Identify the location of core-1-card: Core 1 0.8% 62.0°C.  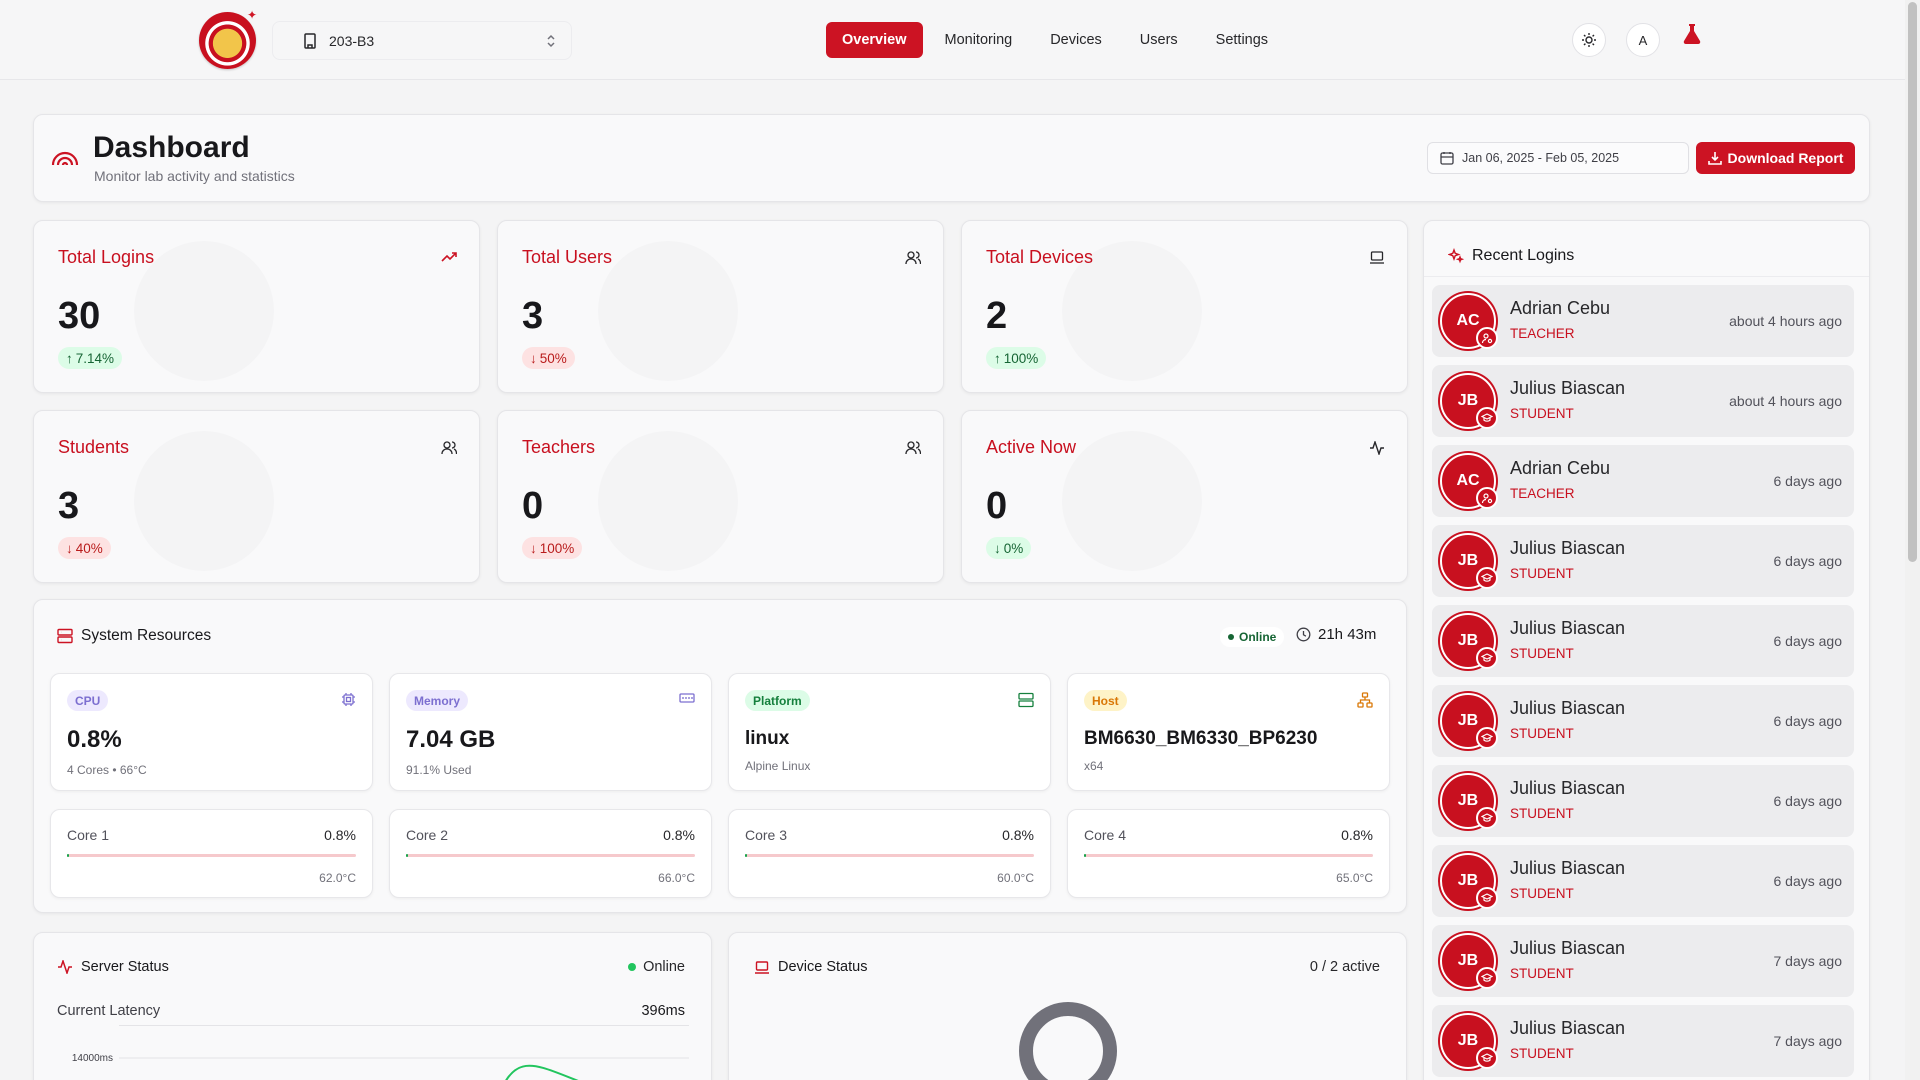
(211, 853).